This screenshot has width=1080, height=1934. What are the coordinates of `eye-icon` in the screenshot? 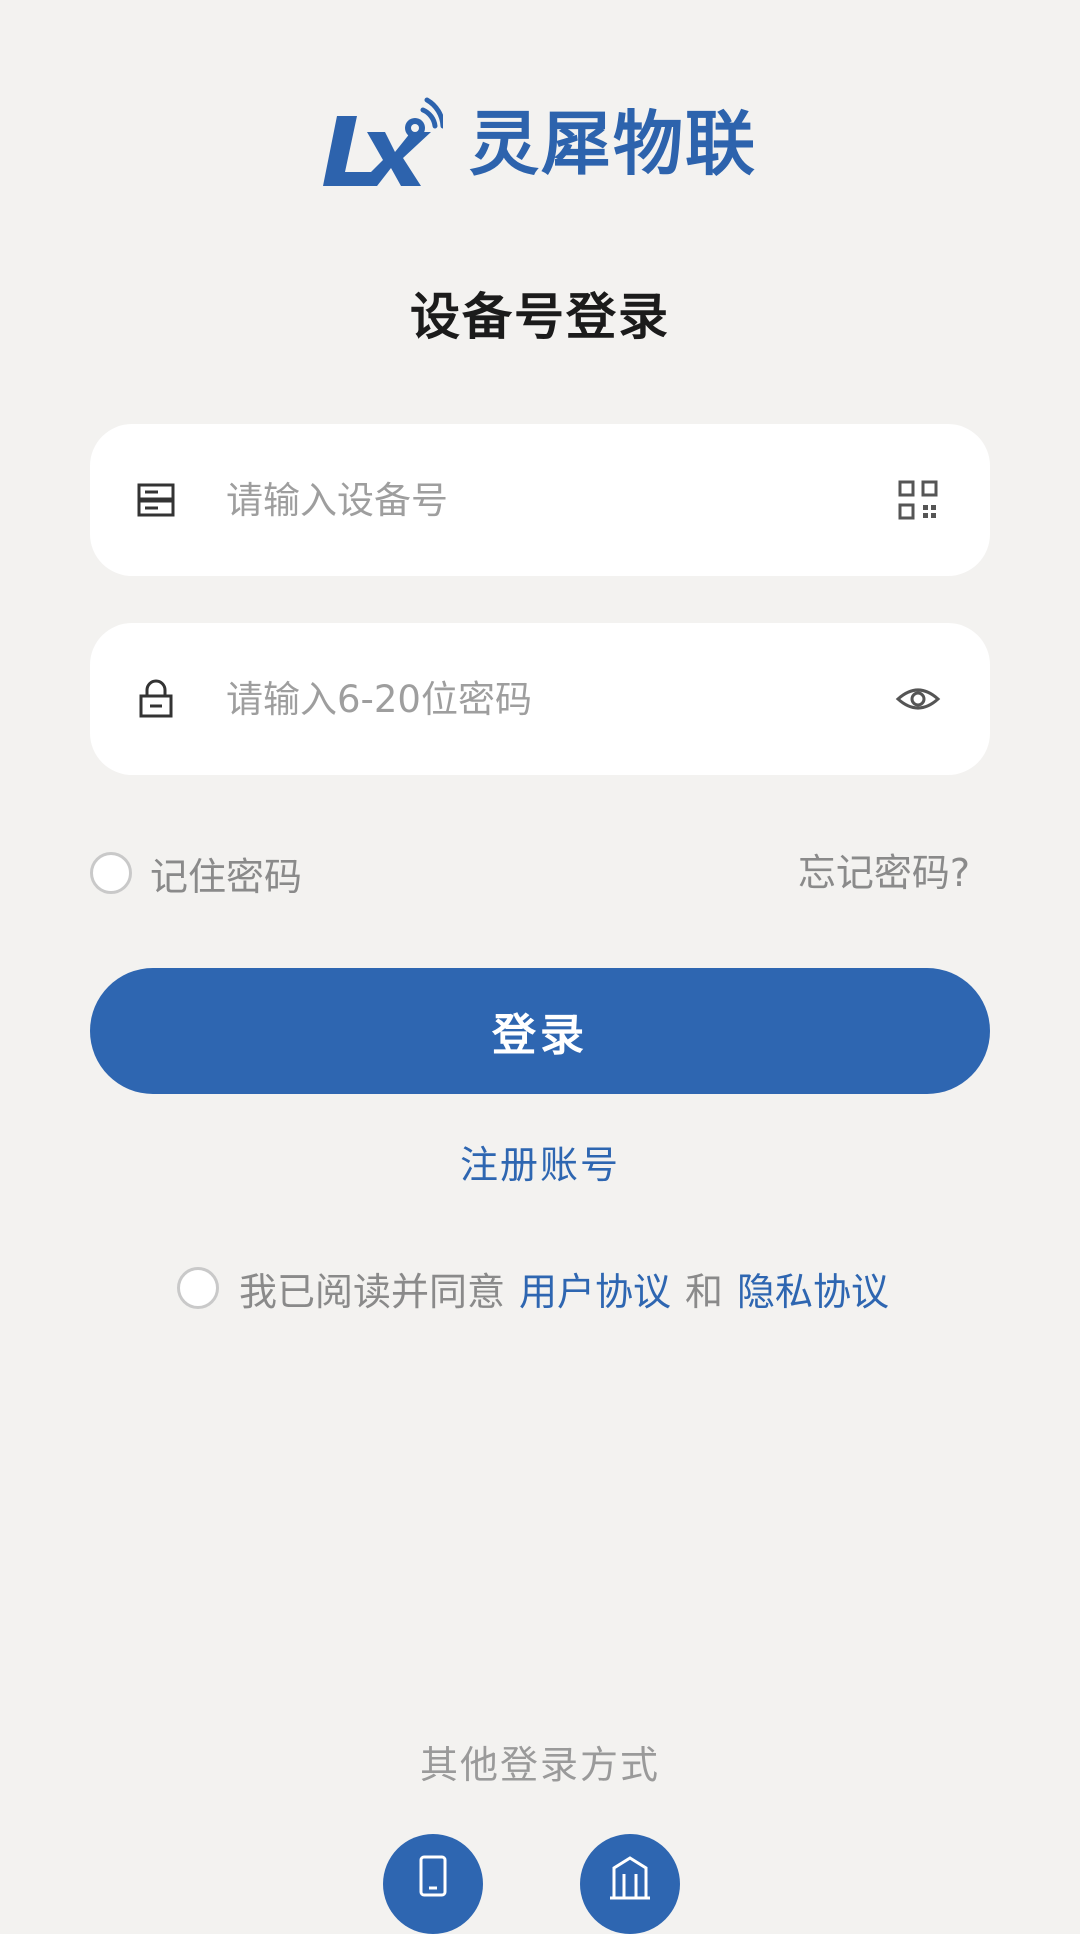 It's located at (918, 699).